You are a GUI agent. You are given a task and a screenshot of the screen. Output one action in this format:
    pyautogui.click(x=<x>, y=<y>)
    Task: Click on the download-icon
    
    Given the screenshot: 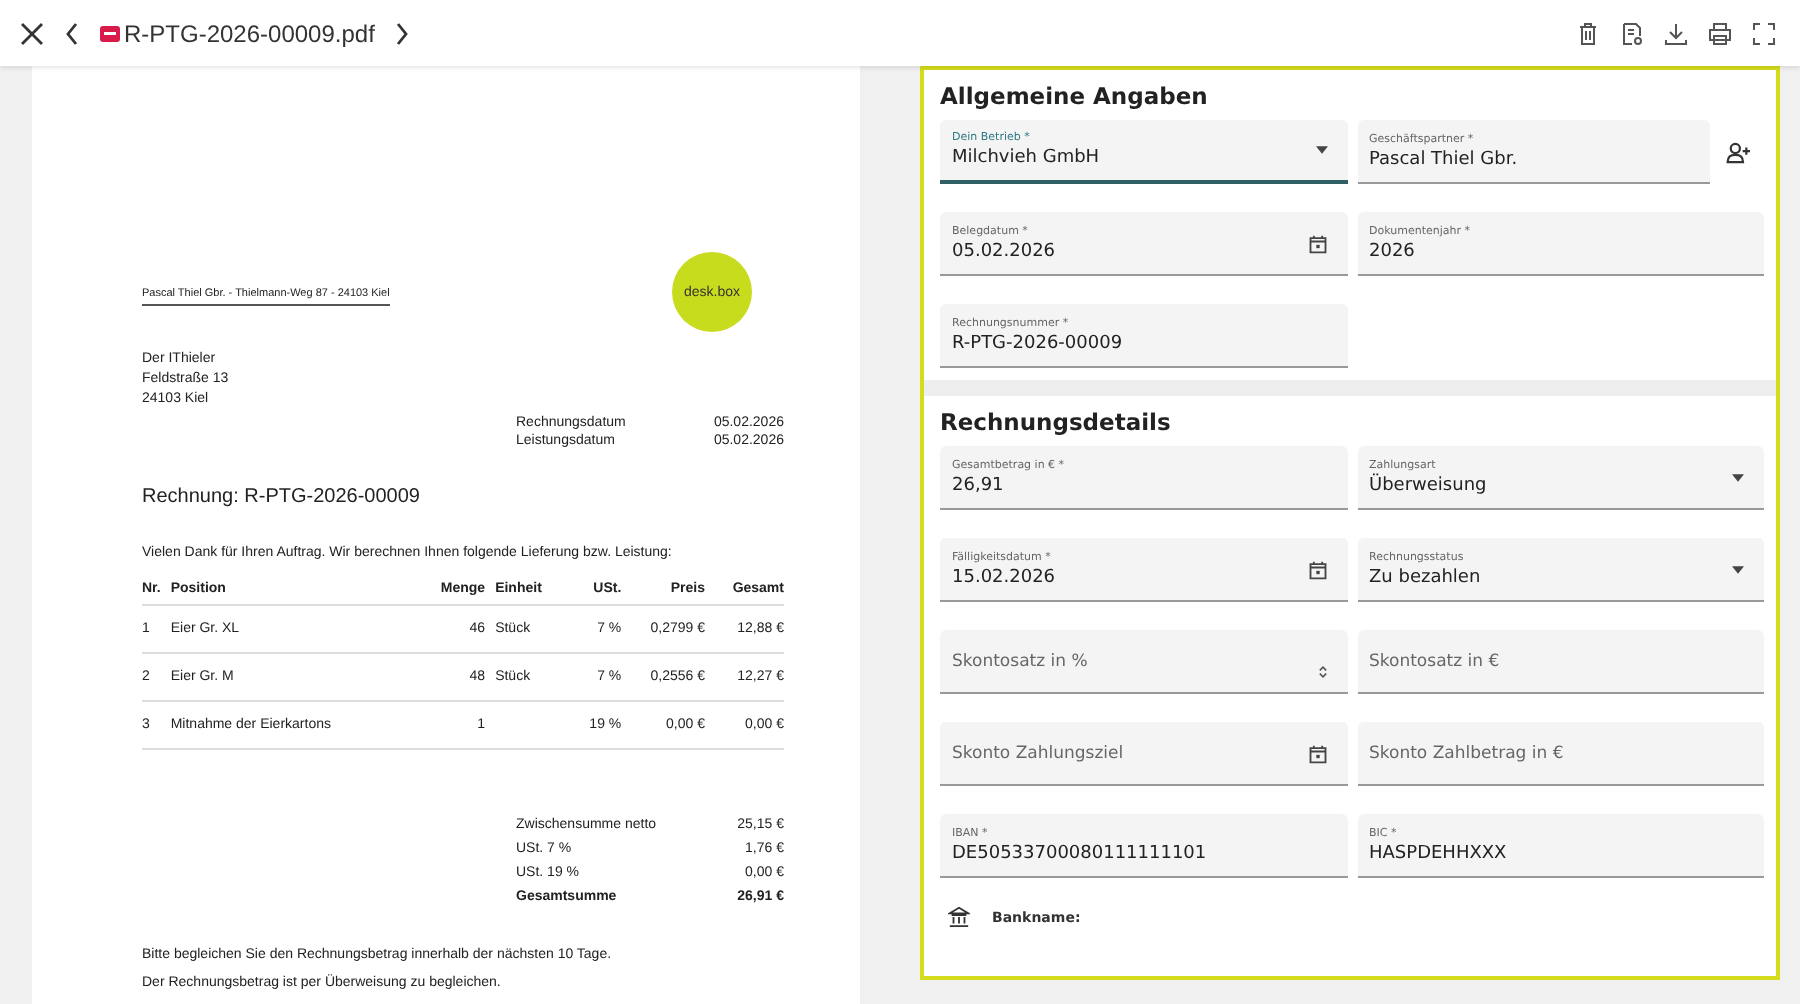 What is the action you would take?
    pyautogui.click(x=1676, y=33)
    